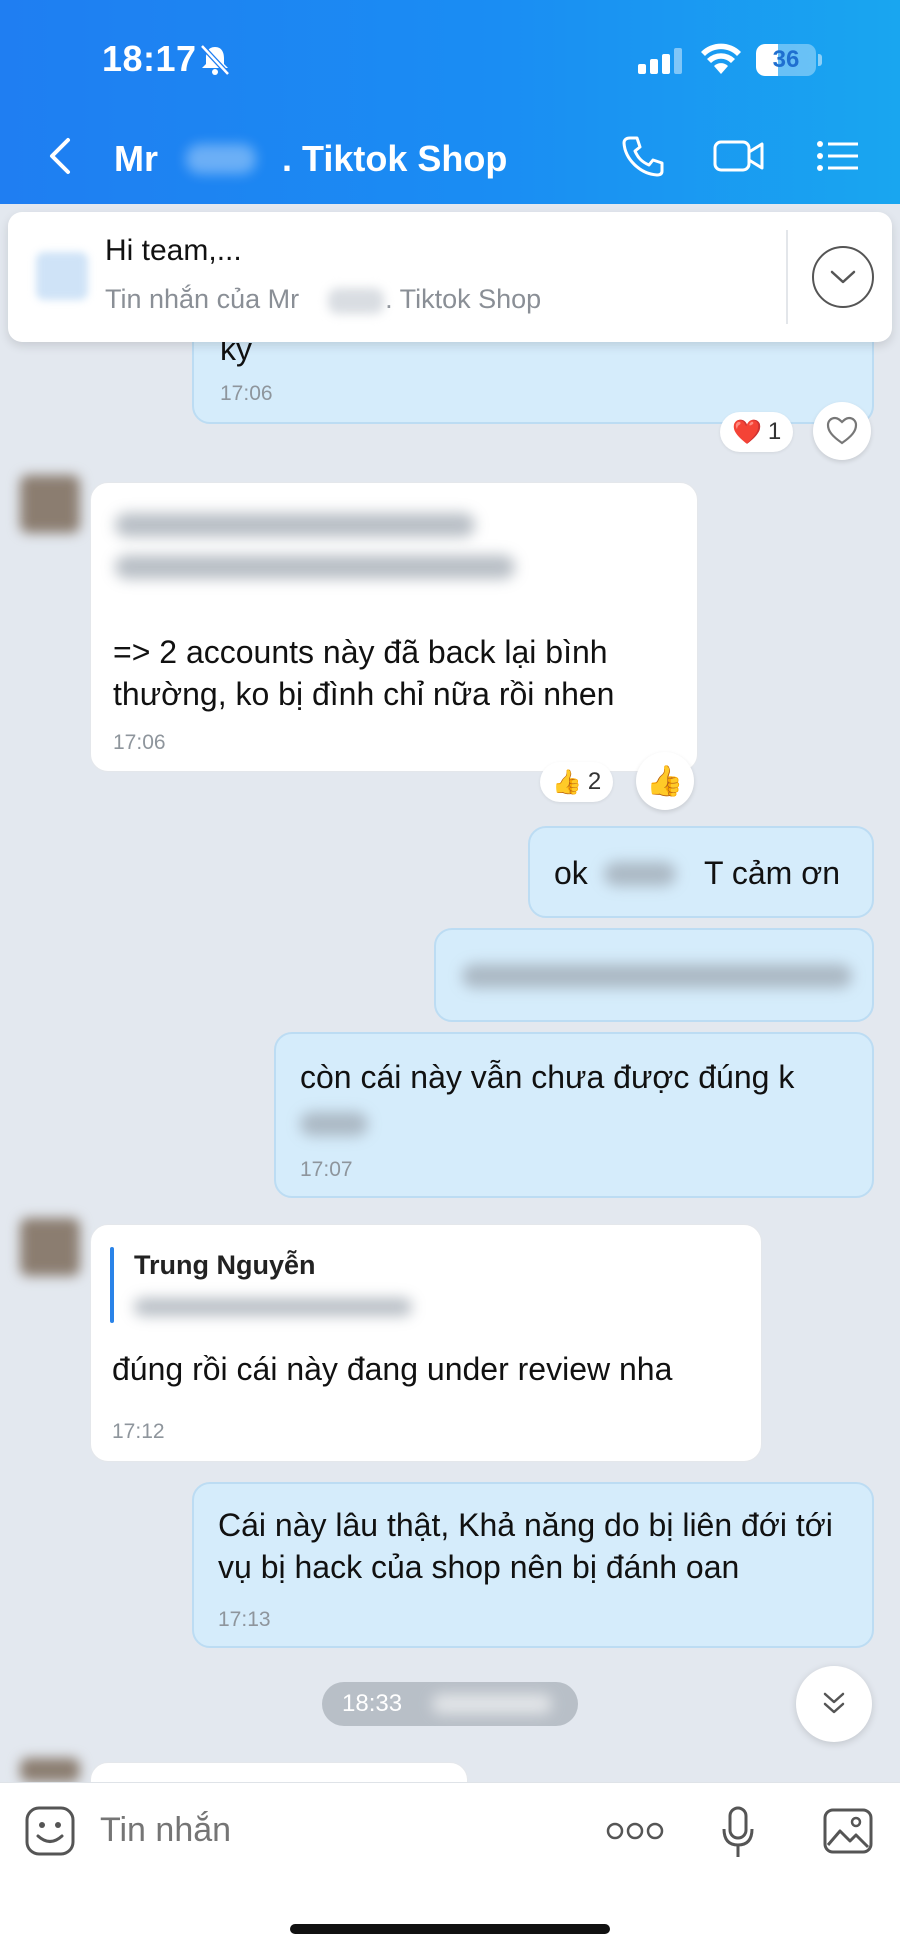  Describe the element at coordinates (848, 1831) in the screenshot. I see `image-icon` at that location.